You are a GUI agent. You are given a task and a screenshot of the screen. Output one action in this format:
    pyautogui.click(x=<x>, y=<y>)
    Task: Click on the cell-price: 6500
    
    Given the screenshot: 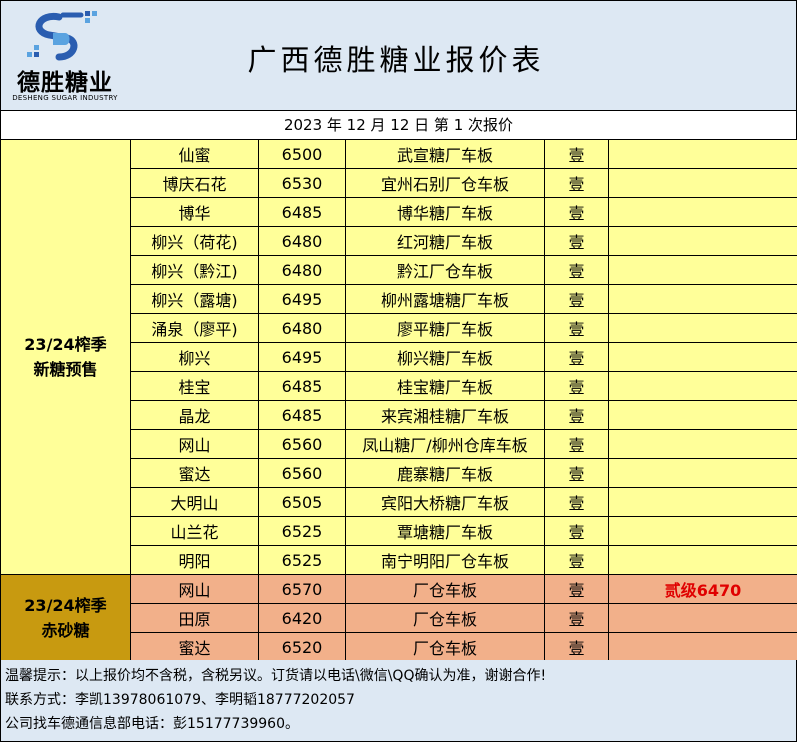 What is the action you would take?
    pyautogui.click(x=302, y=154)
    